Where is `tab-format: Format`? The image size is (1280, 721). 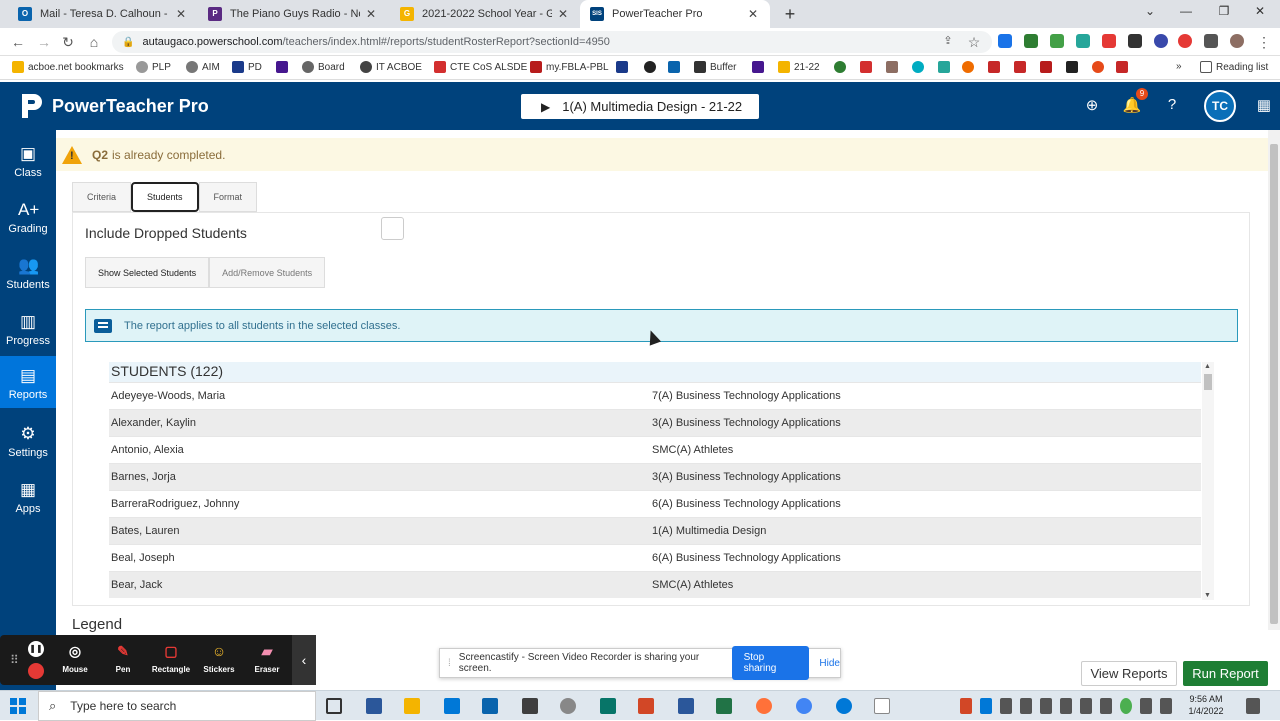 tab-format: Format is located at coordinates (228, 197).